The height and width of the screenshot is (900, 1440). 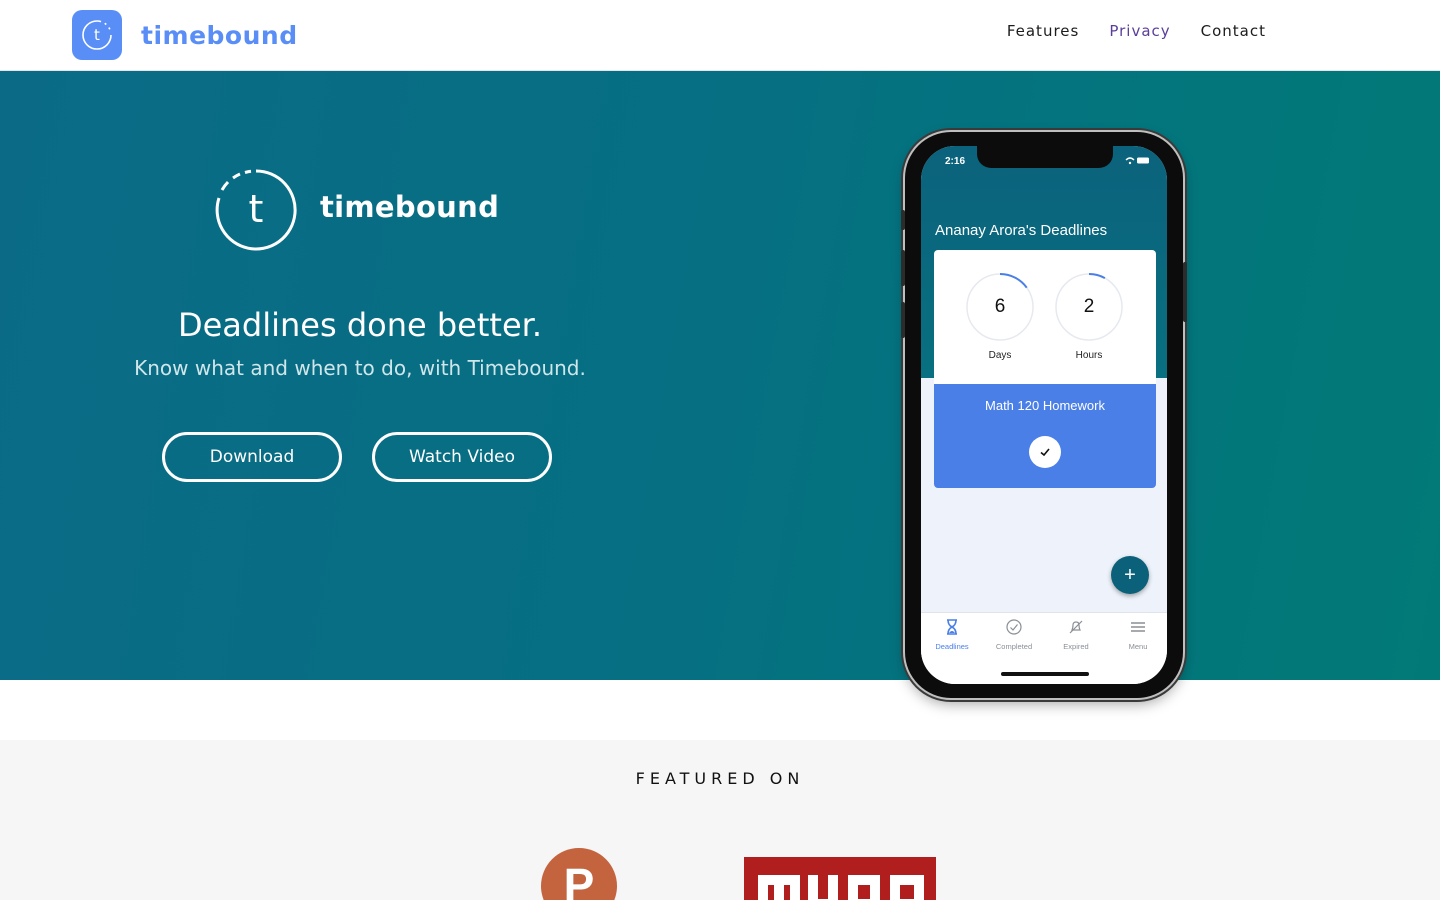 I want to click on brand-home-link: t timebound, so click(x=185, y=35).